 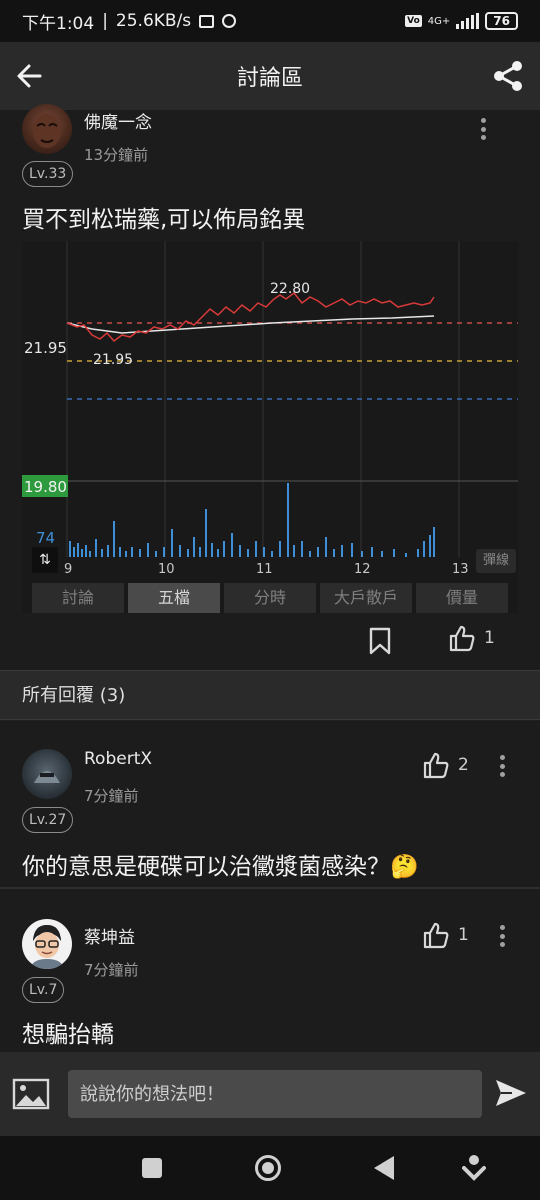 What do you see at coordinates (362, 569) in the screenshot?
I see `x-tick: 12` at bounding box center [362, 569].